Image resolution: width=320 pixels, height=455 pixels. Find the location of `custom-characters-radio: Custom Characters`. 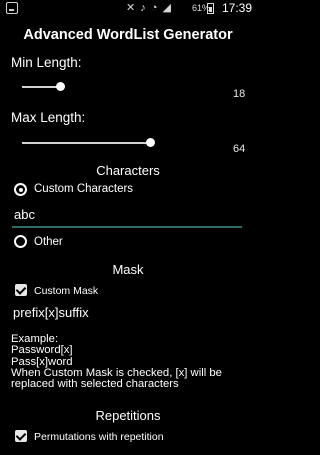

custom-characters-radio: Custom Characters is located at coordinates (114, 190).